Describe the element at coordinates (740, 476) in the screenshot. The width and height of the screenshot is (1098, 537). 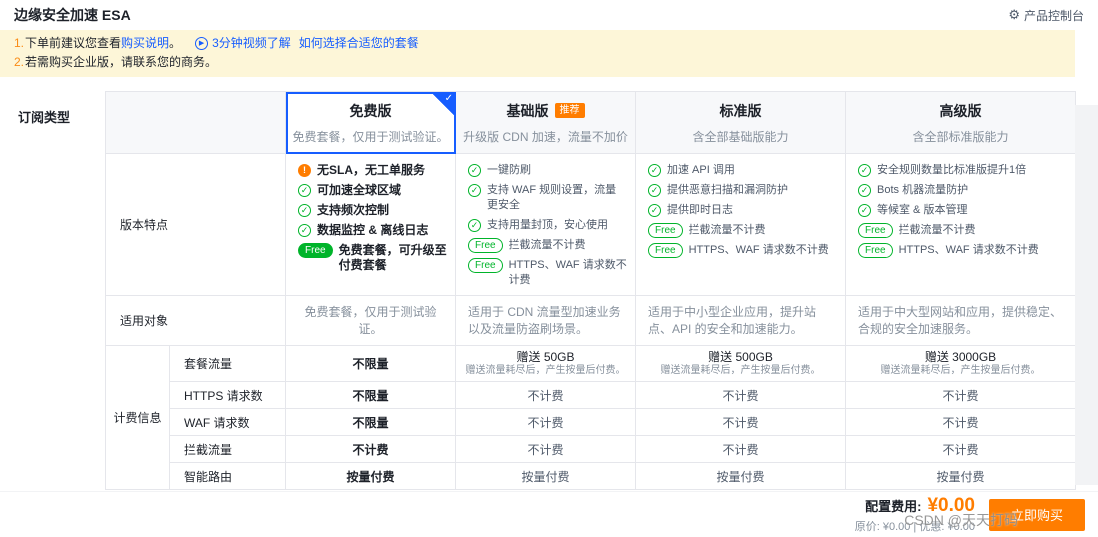
I see `billing-routing-standard: 按量付费` at that location.